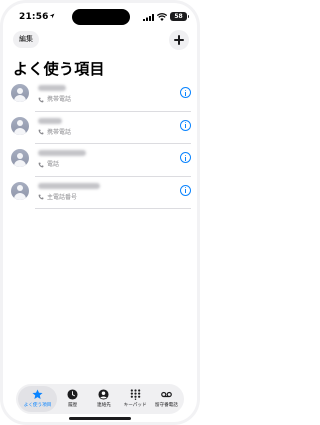 The height and width of the screenshot is (425, 320). I want to click on phone-type-label: 主電話番号, so click(62, 197).